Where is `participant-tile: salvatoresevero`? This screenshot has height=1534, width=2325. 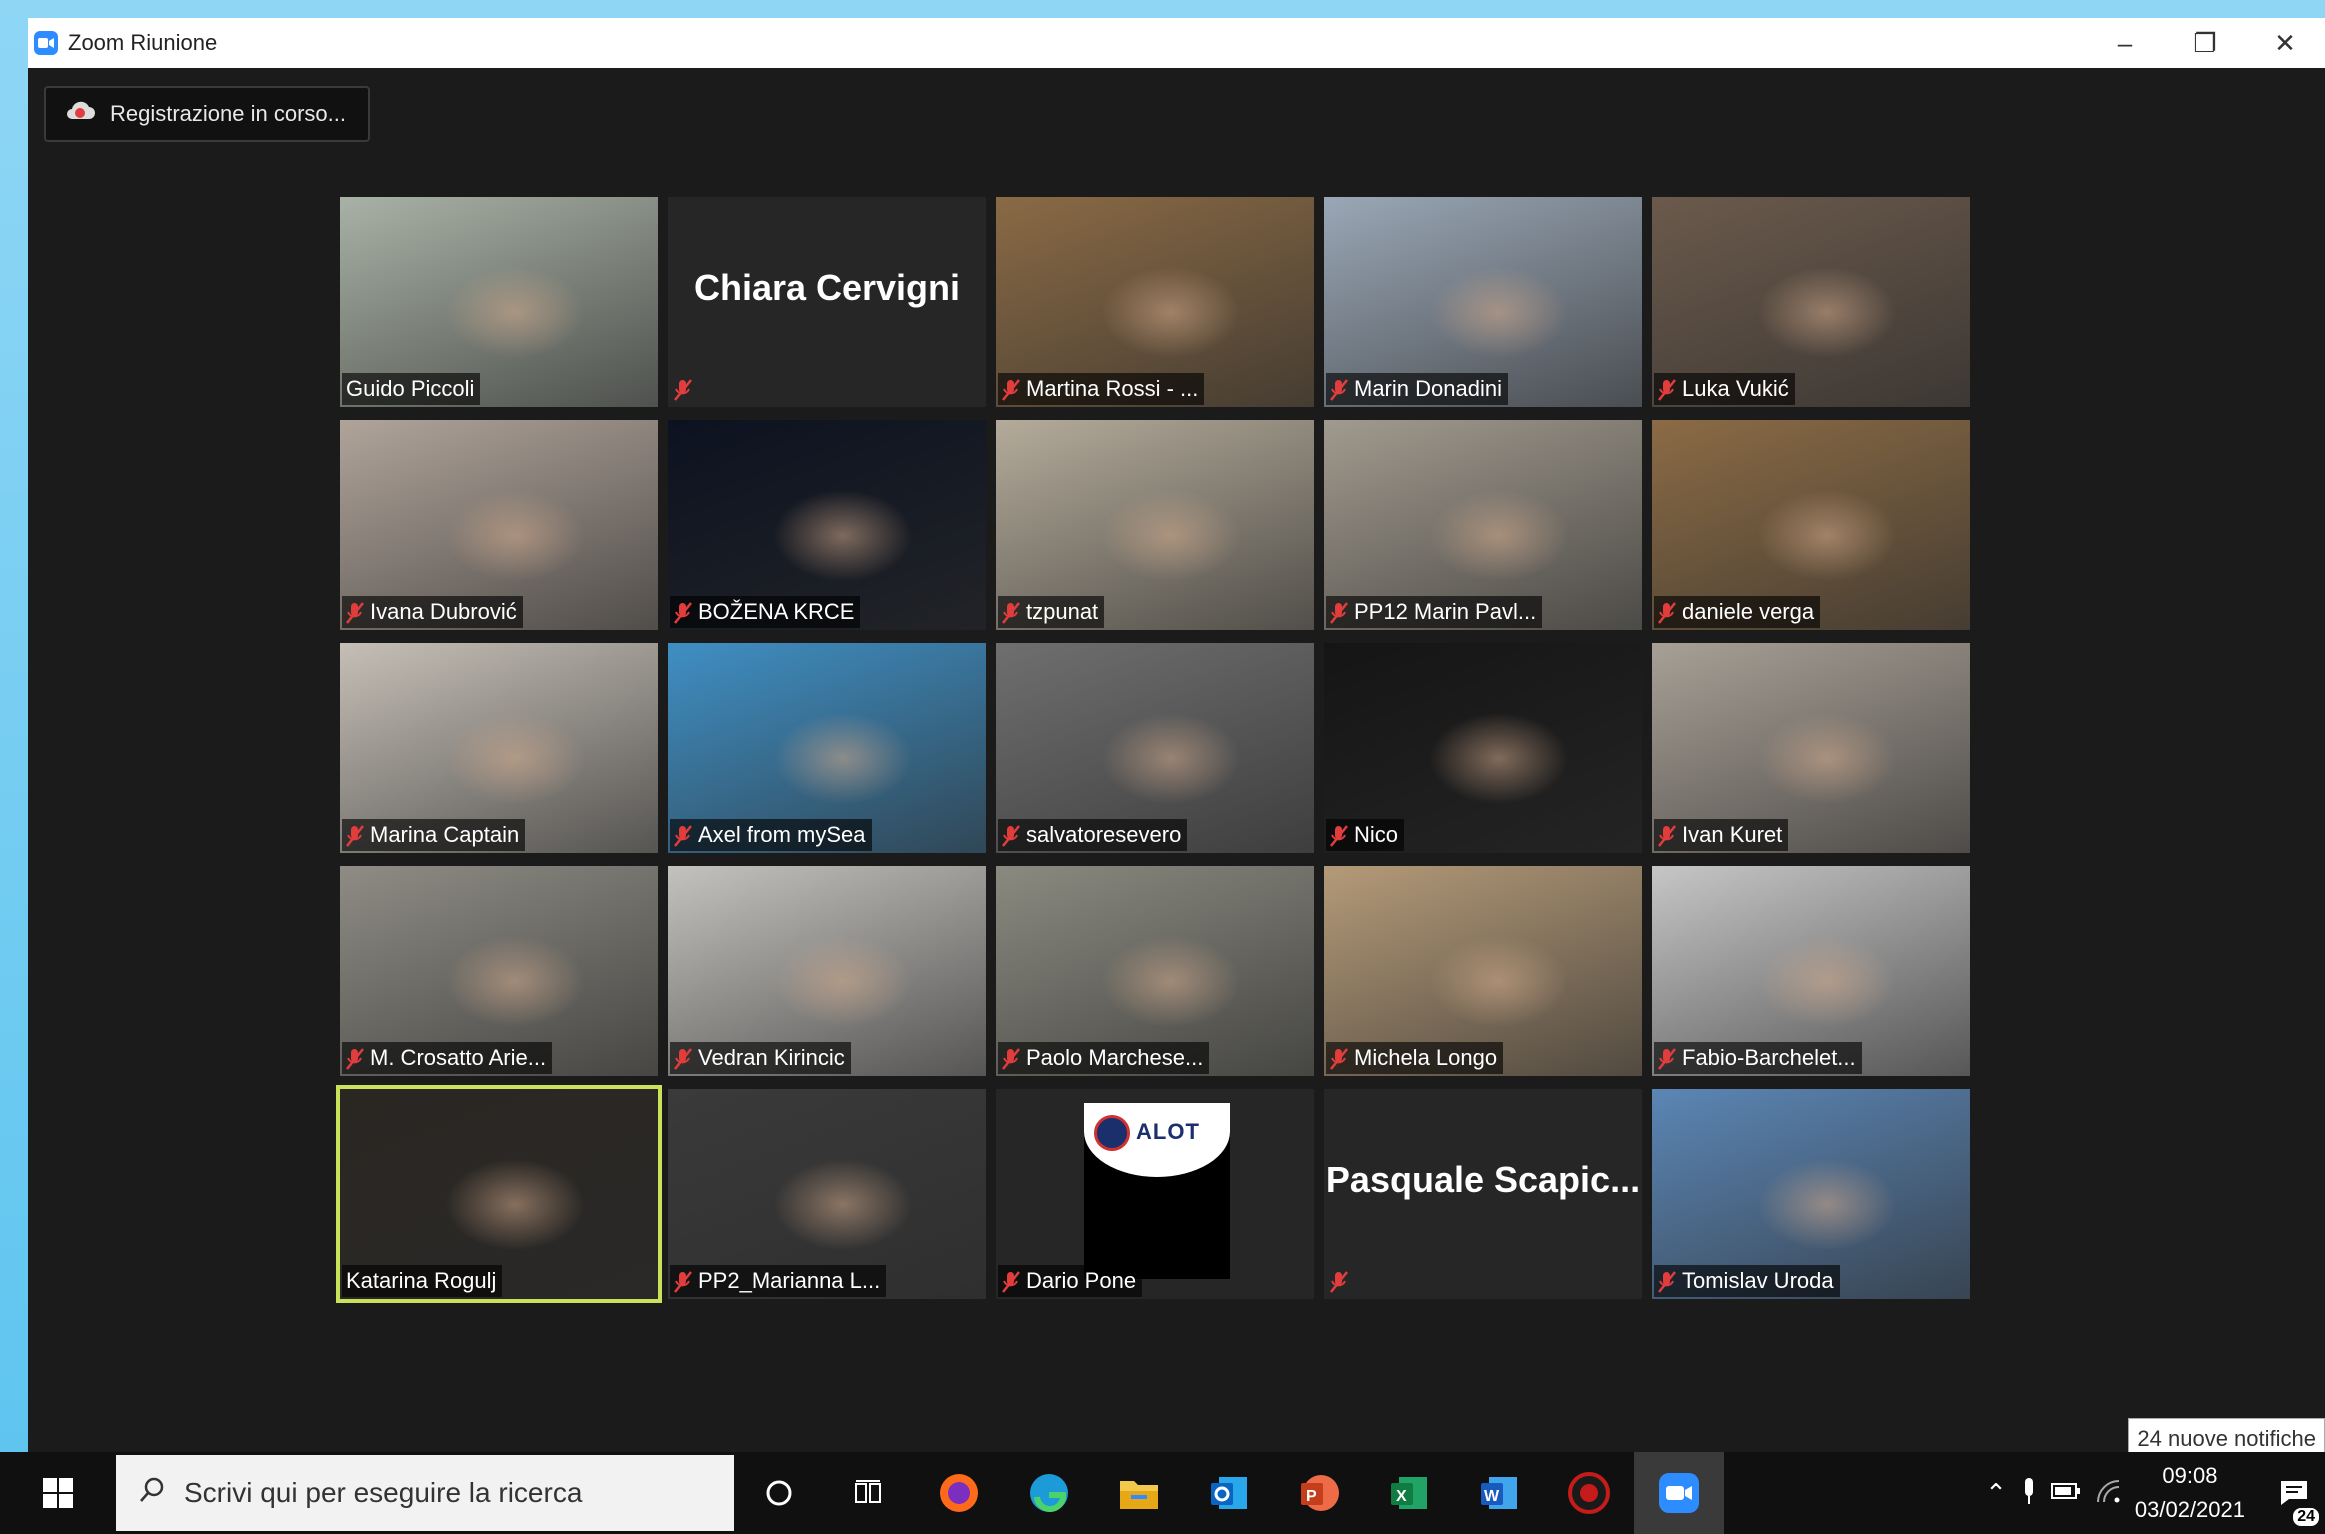 participant-tile: salvatoresevero is located at coordinates (1155, 748).